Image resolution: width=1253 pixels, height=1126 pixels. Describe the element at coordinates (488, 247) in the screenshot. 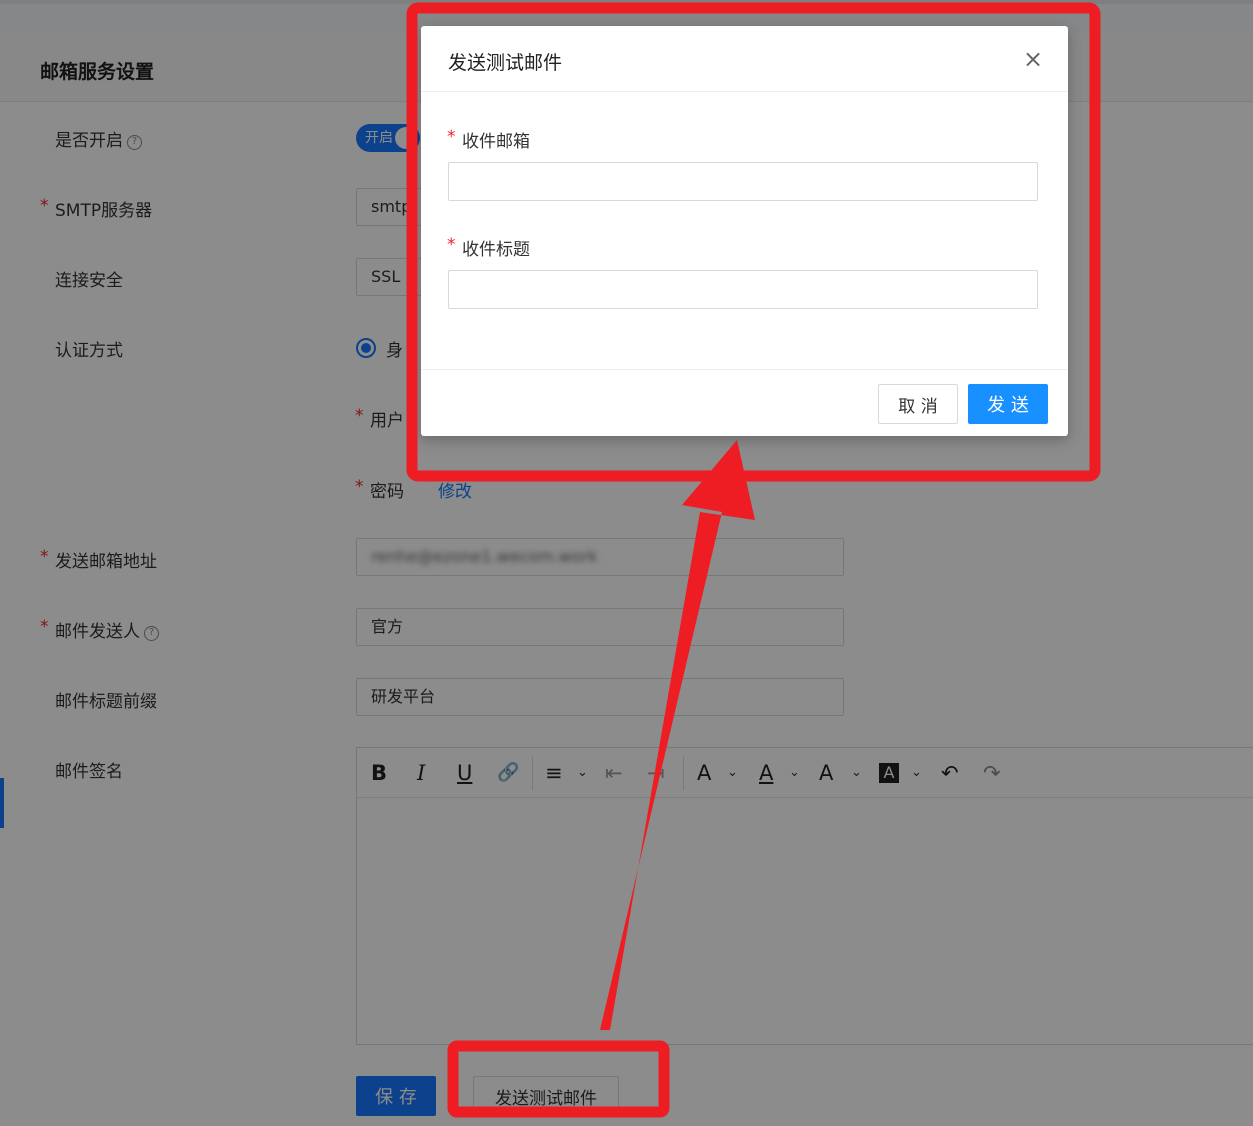

I see `label-subject: * 收件标题` at that location.